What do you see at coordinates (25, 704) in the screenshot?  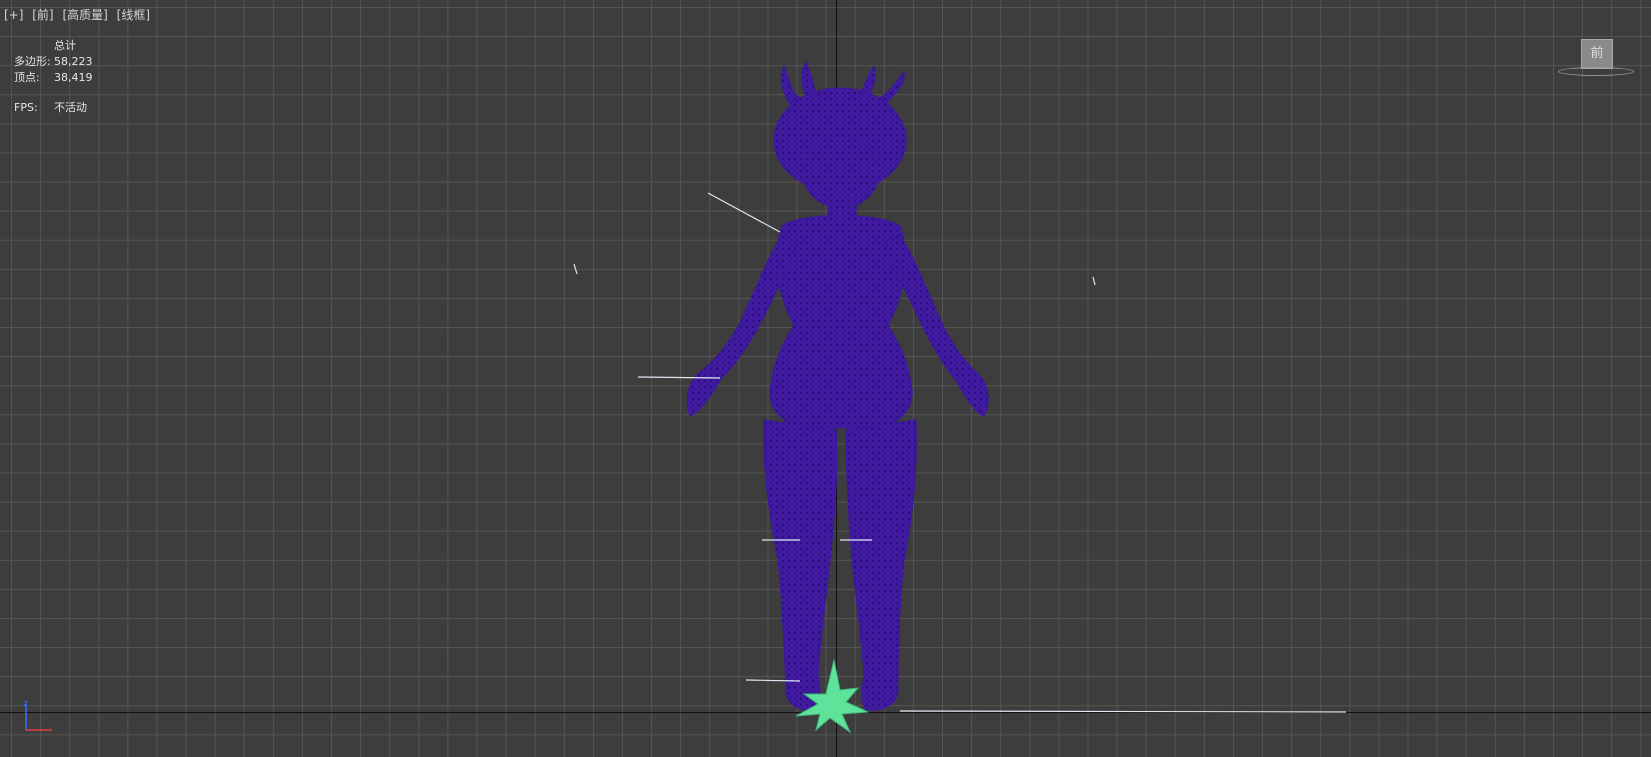 I see `gizmo-z-label: z` at bounding box center [25, 704].